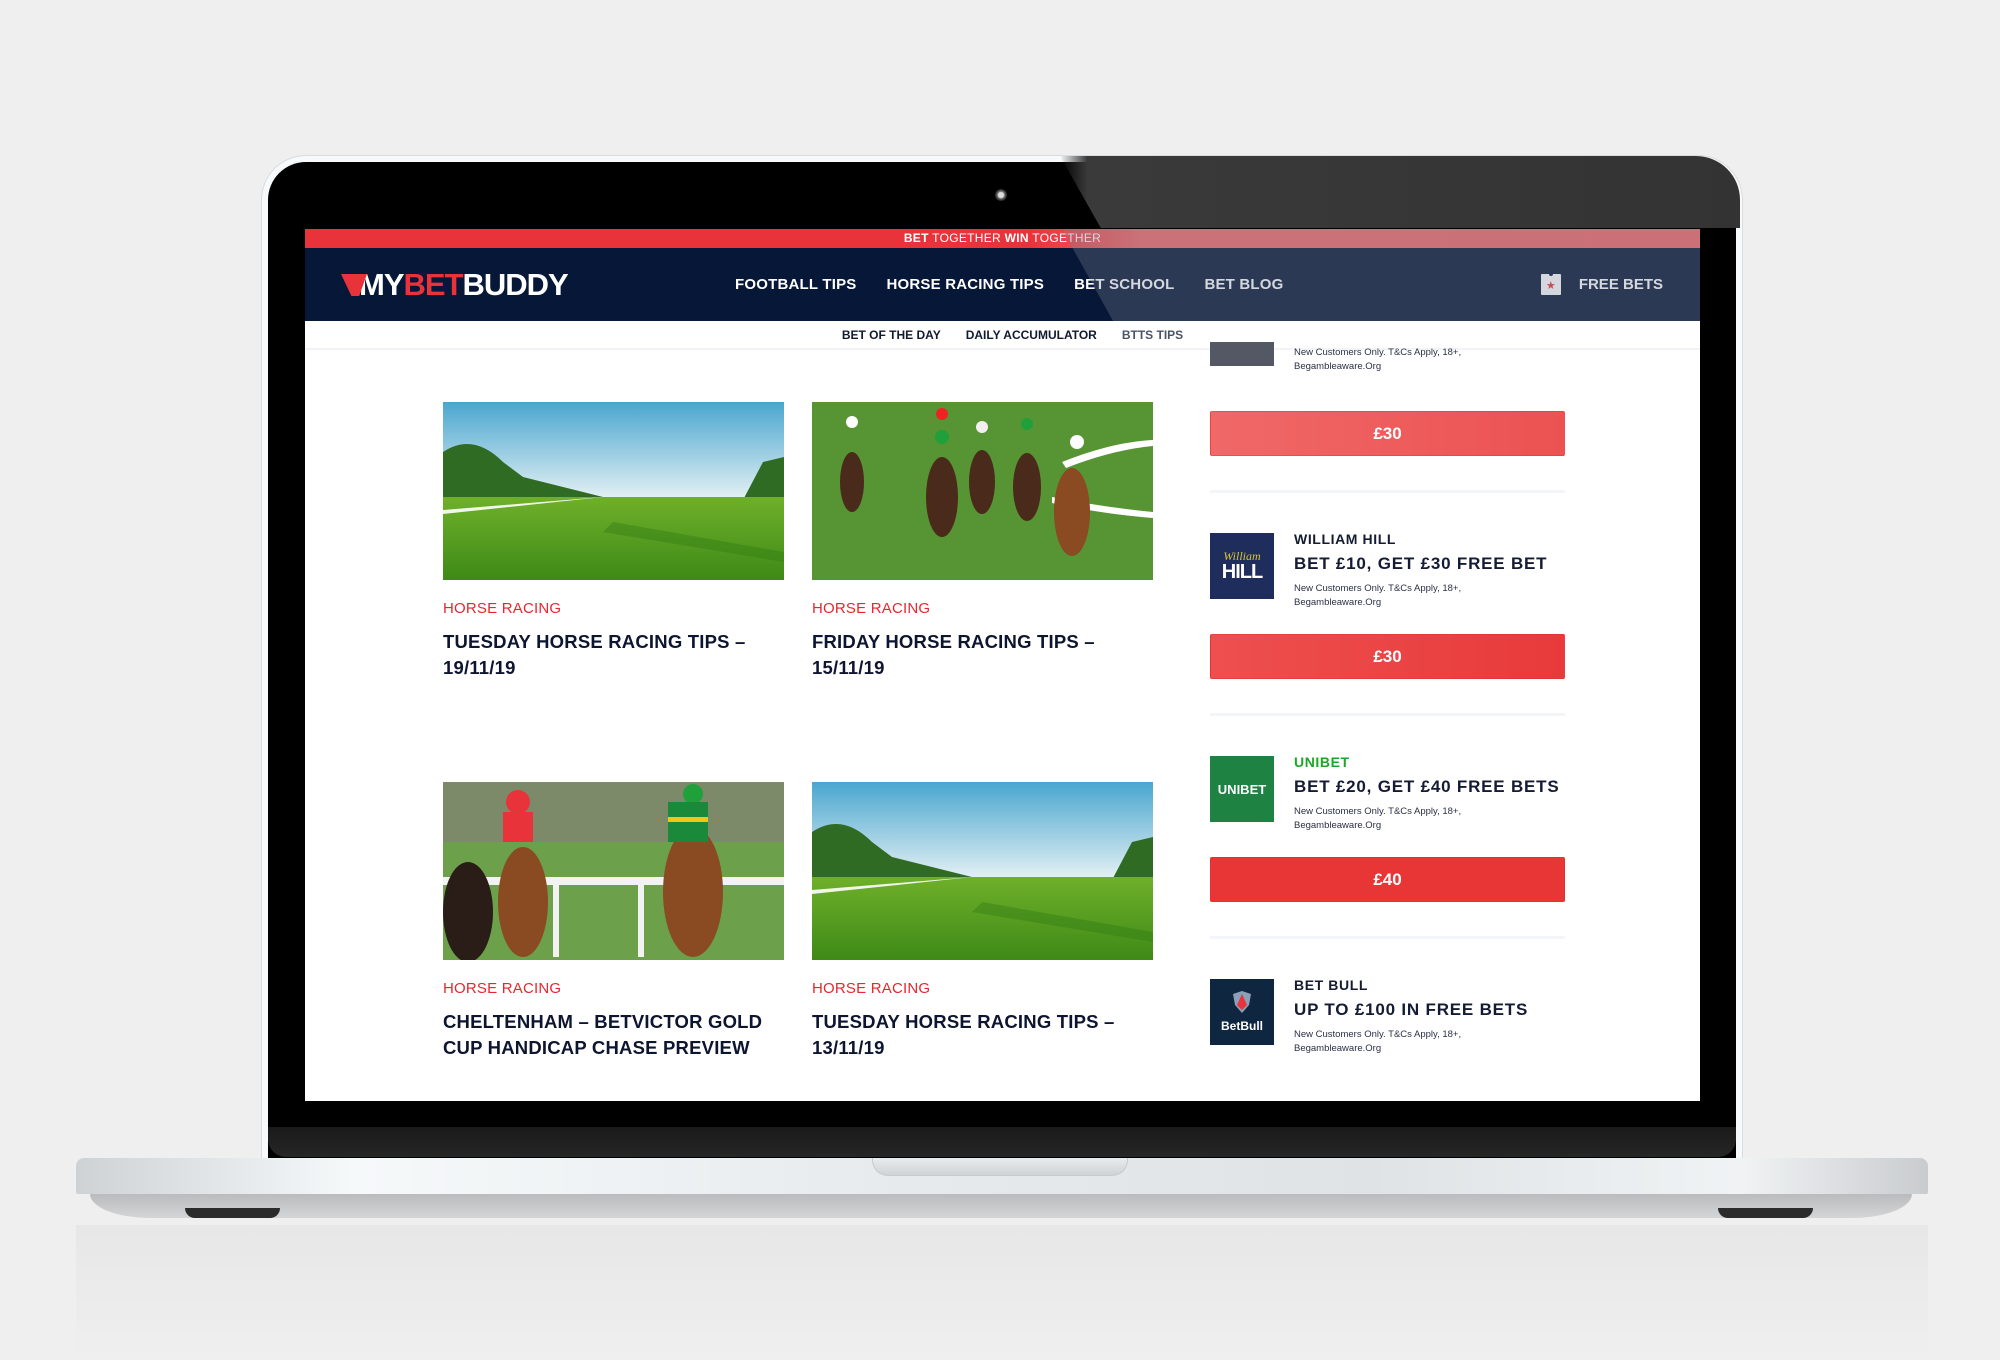 The image size is (2000, 1360). What do you see at coordinates (966, 284) in the screenshot?
I see `nav-horse-racing-tips: HORSE RACING TIPS` at bounding box center [966, 284].